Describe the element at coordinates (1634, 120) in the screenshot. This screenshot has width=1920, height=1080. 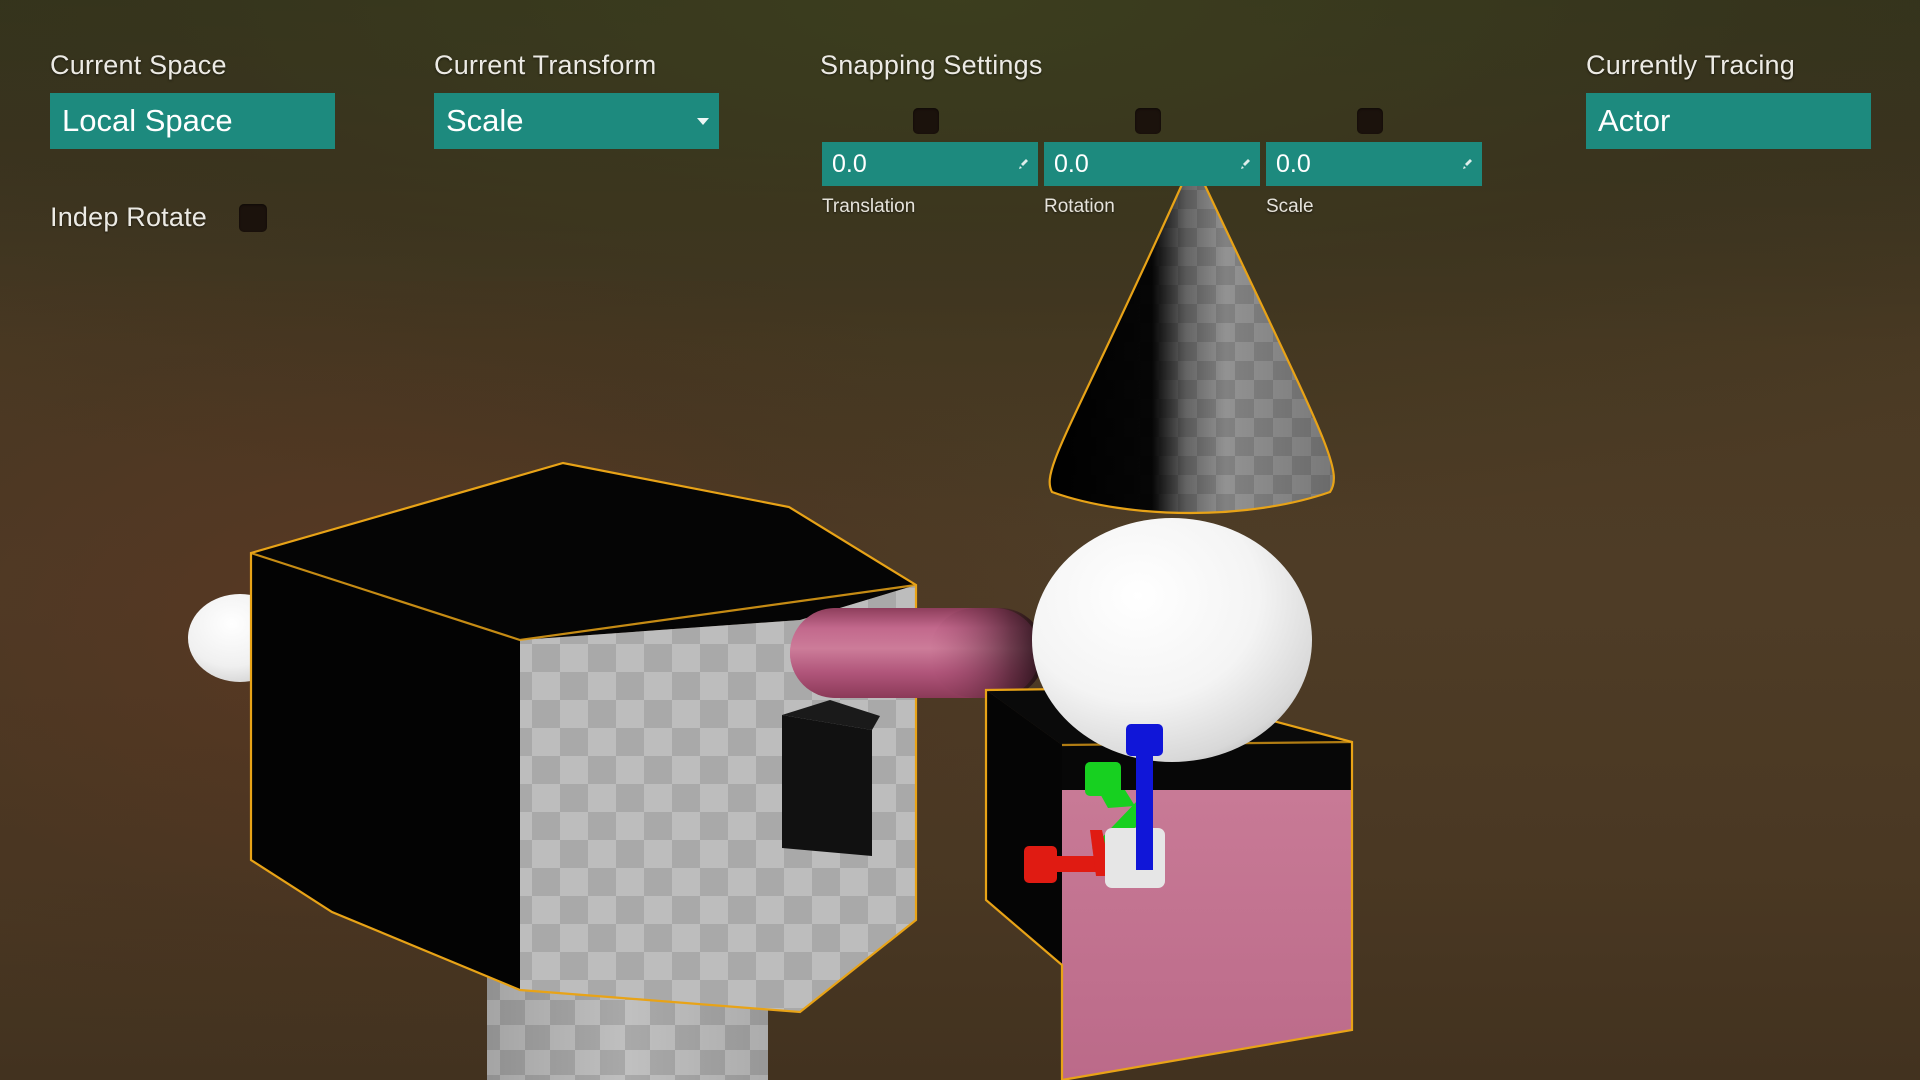
I see `currently-tracing-value-text: Actor` at that location.